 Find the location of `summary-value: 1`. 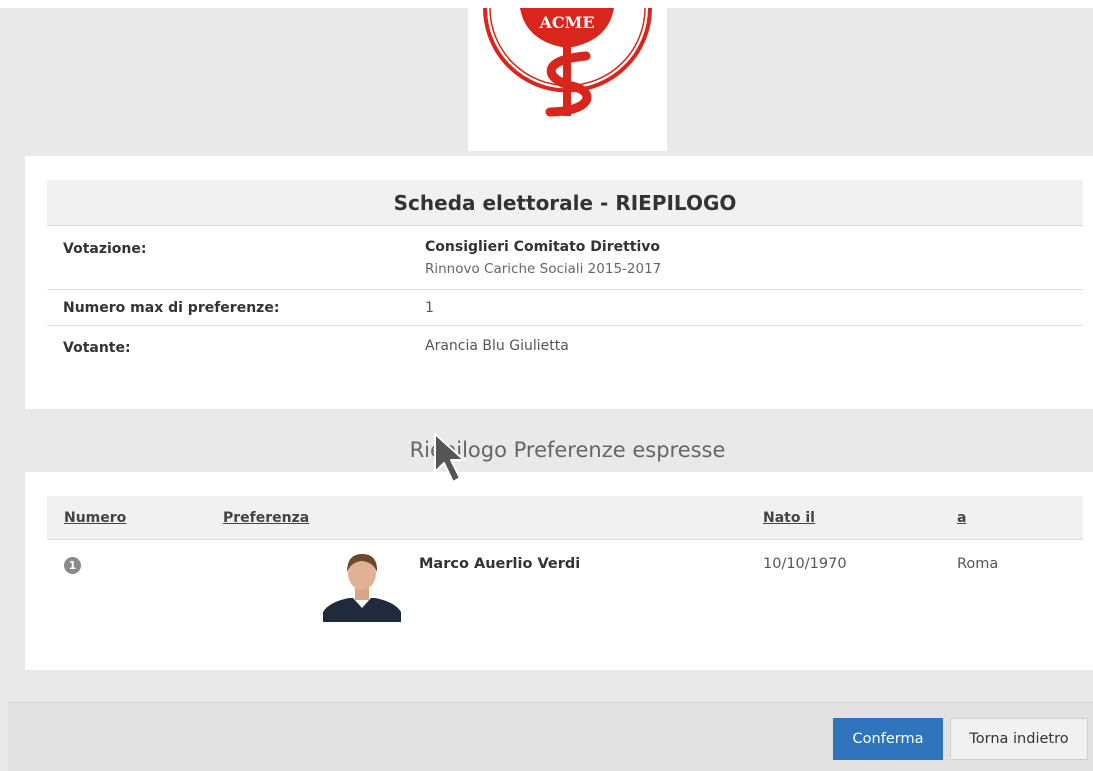

summary-value: 1 is located at coordinates (429, 308).